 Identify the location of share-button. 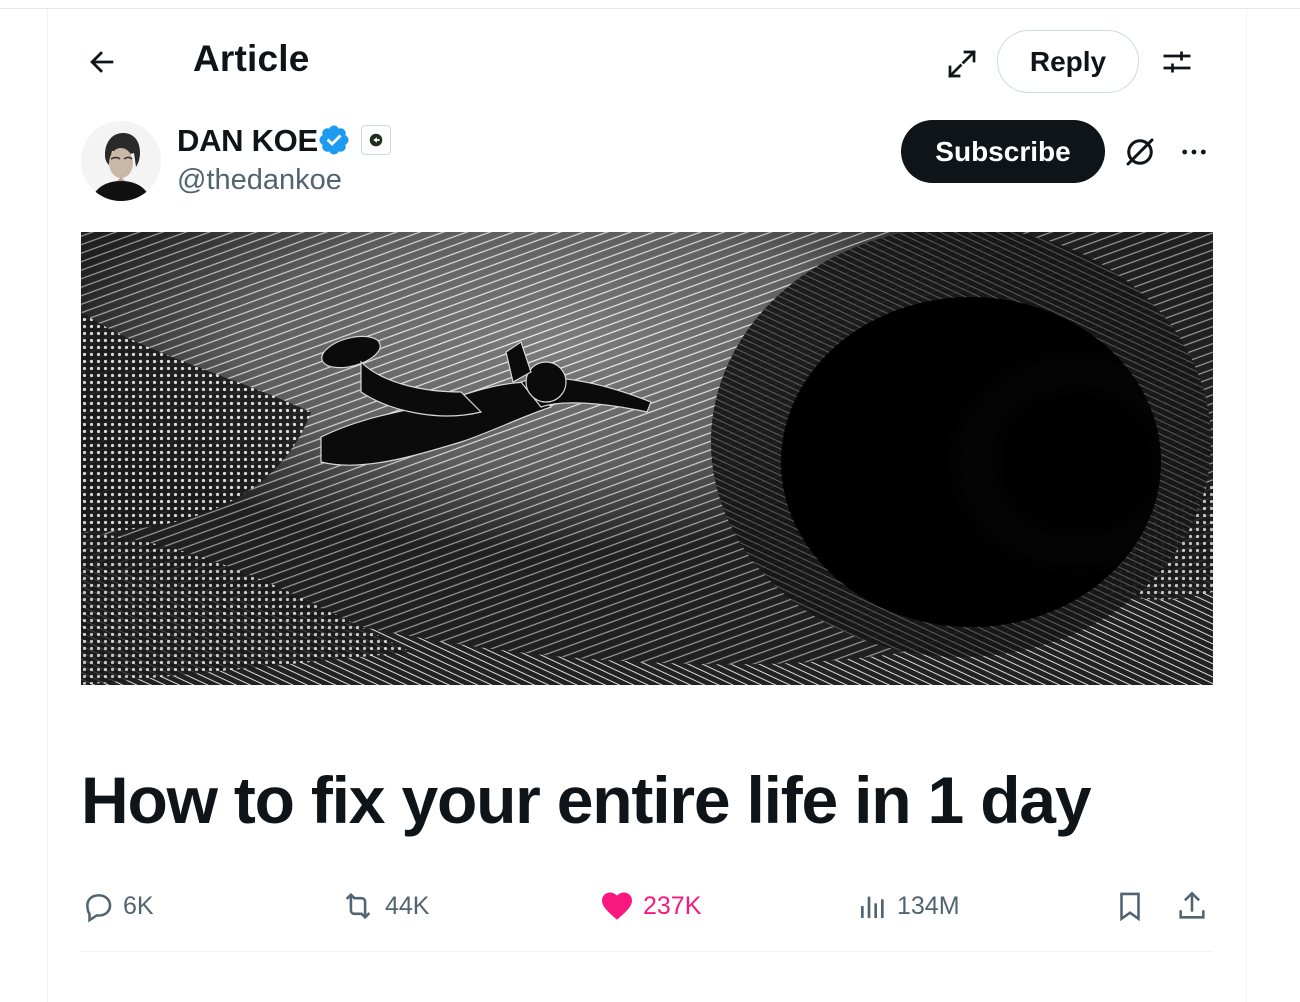
(1192, 906).